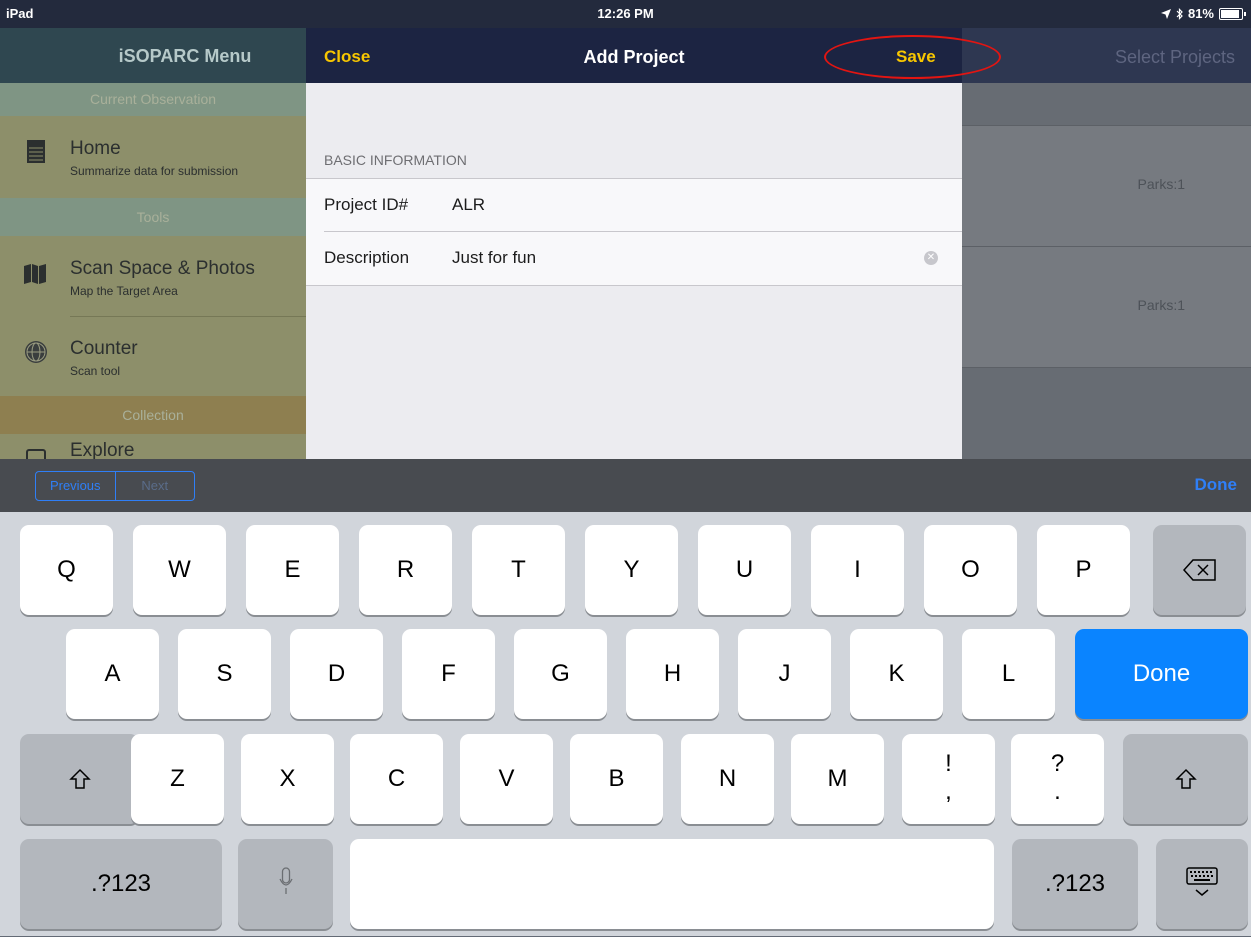  I want to click on key-c: C, so click(396, 779).